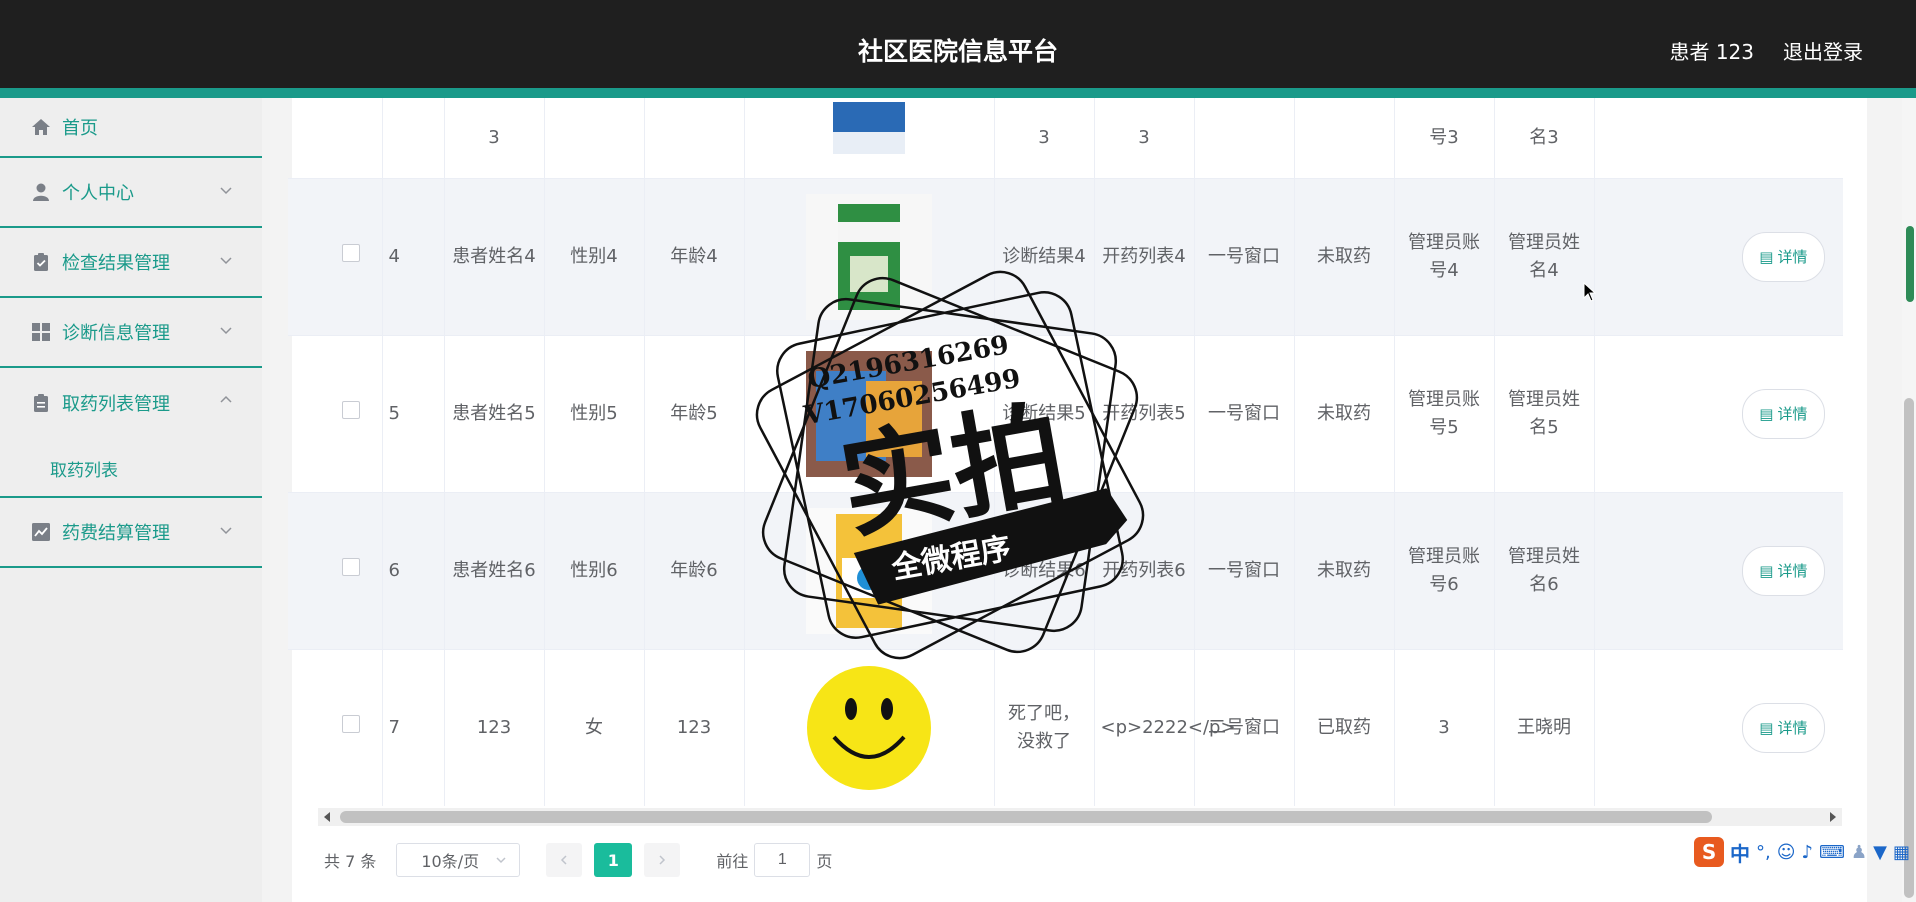  What do you see at coordinates (1444, 257) in the screenshot?
I see `cell-admin-account: 管理员账号4` at bounding box center [1444, 257].